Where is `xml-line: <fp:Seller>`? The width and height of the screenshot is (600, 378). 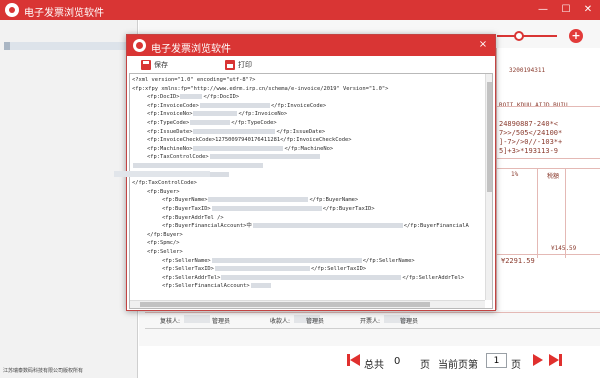
xml-line: <fp:Seller> is located at coordinates (165, 252).